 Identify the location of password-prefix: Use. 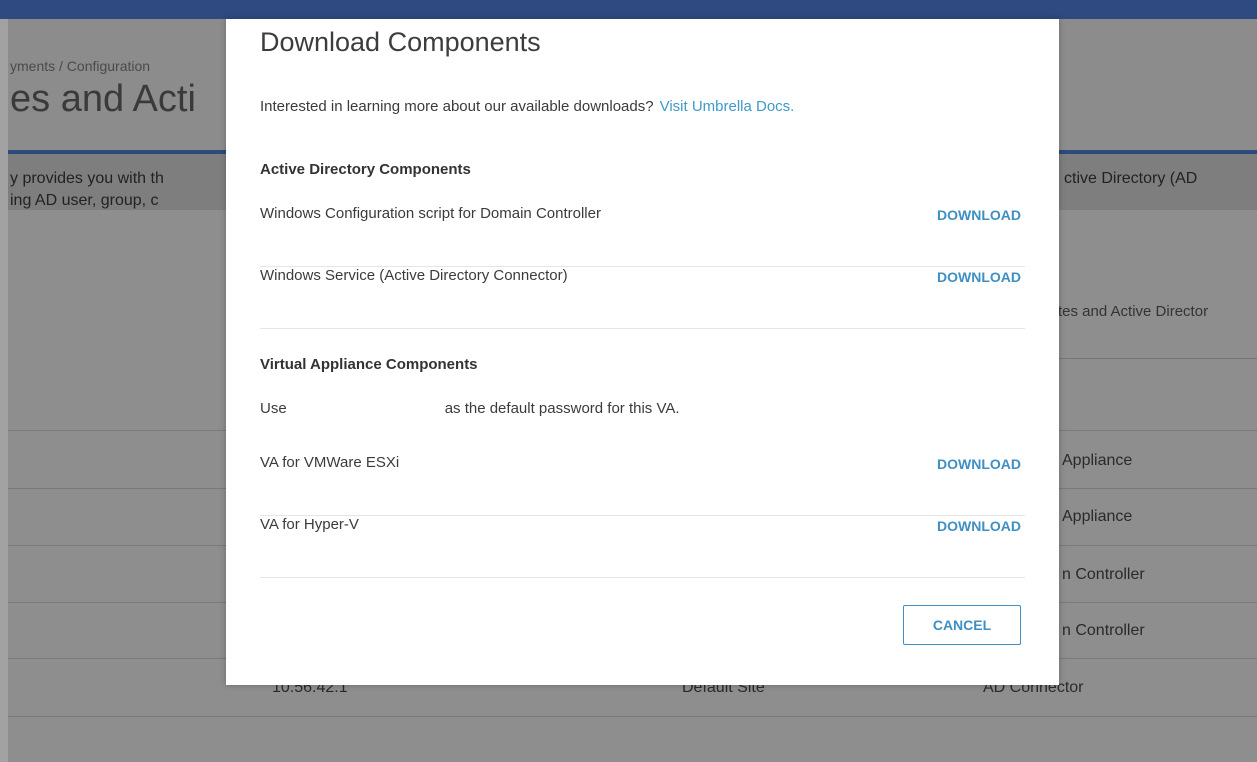
(273, 408).